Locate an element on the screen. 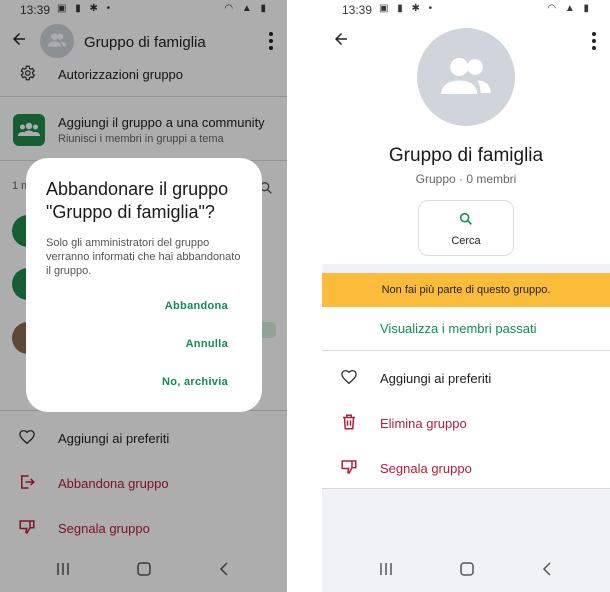 The image size is (610, 592). search-label: Cerca is located at coordinates (466, 241).